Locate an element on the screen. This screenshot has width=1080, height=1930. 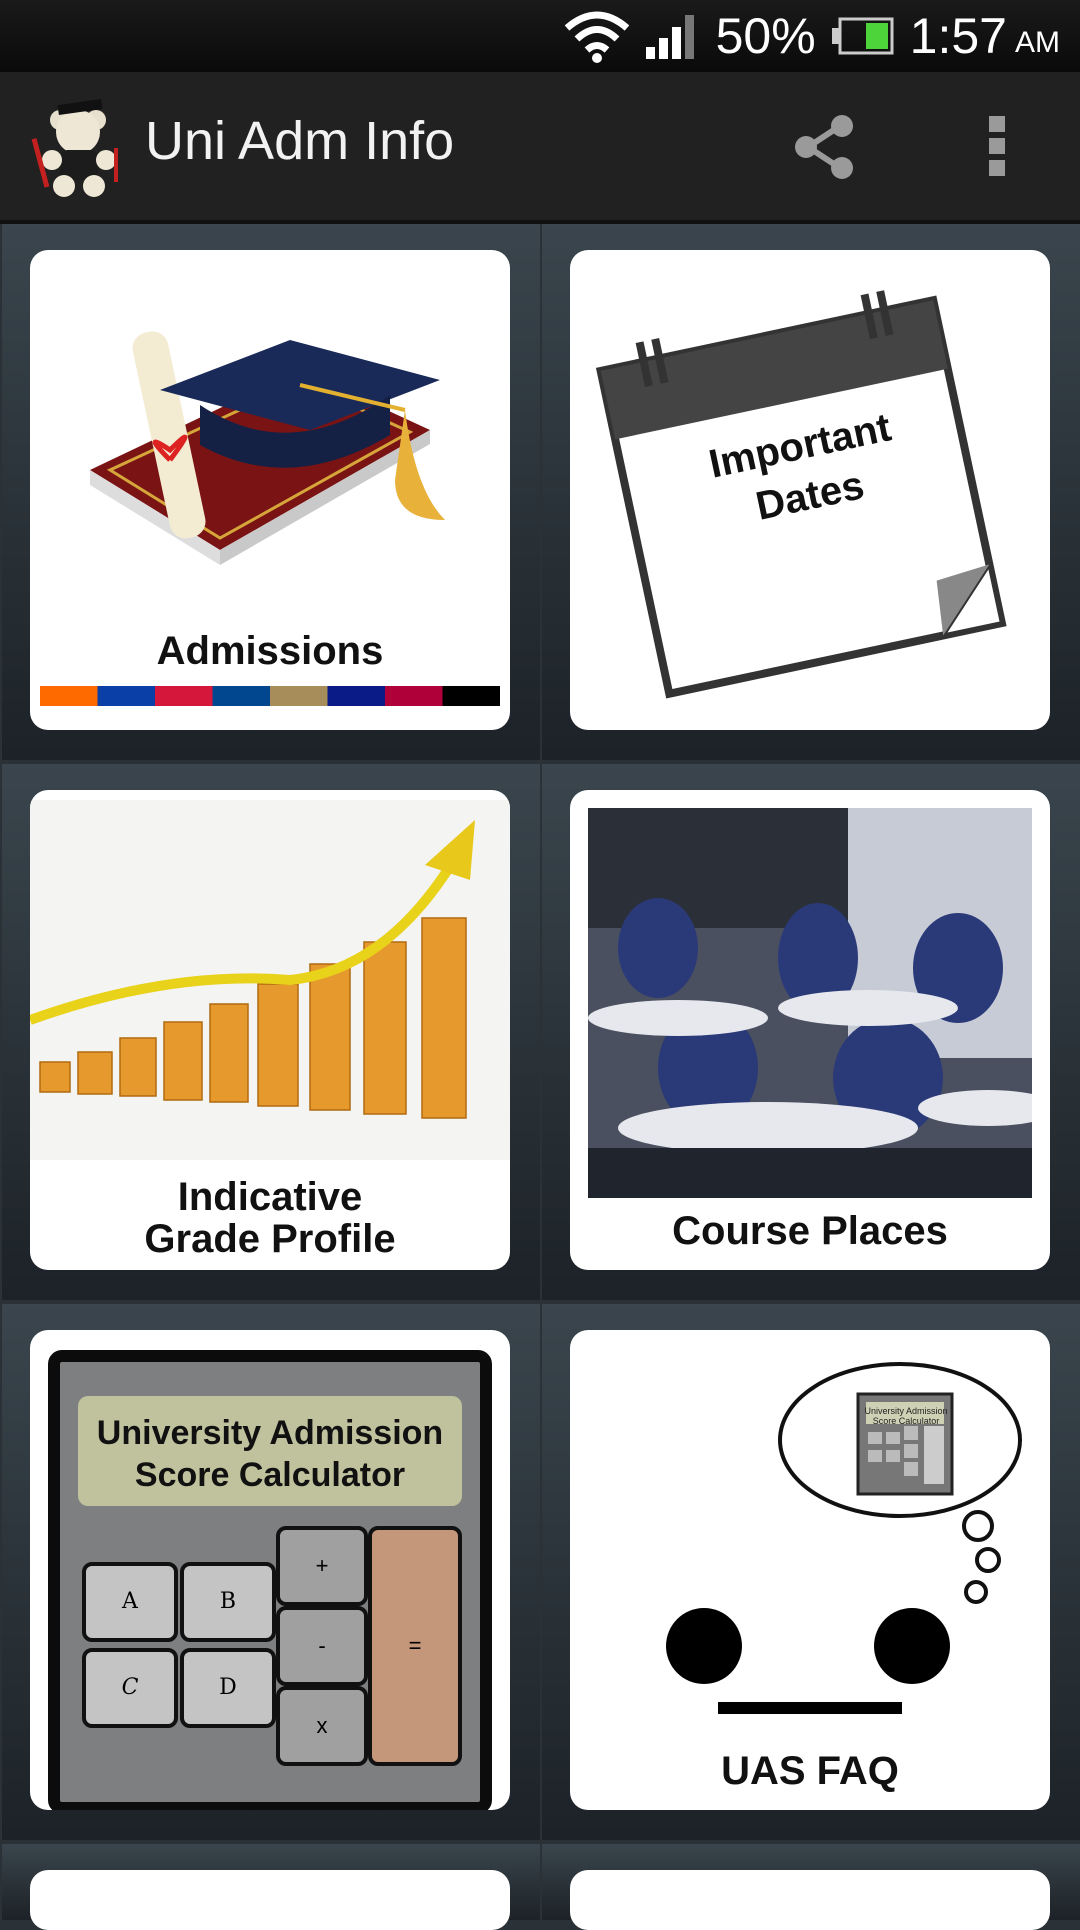
color-stripe is located at coordinates (270, 696).